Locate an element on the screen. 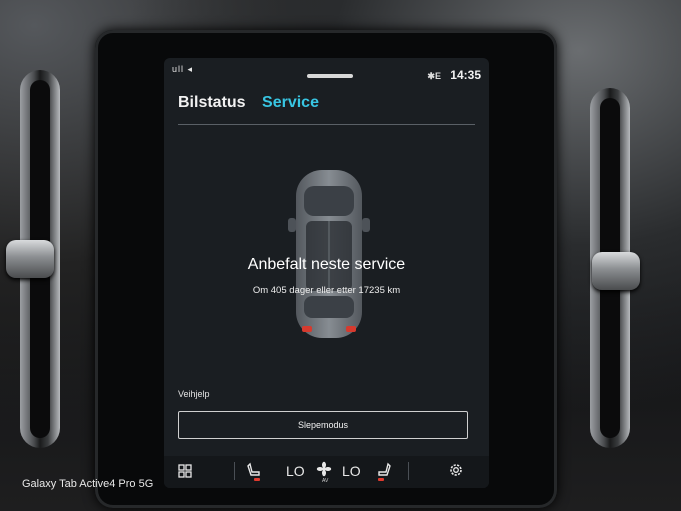  climate-bar: LO AV LO is located at coordinates (326, 472).